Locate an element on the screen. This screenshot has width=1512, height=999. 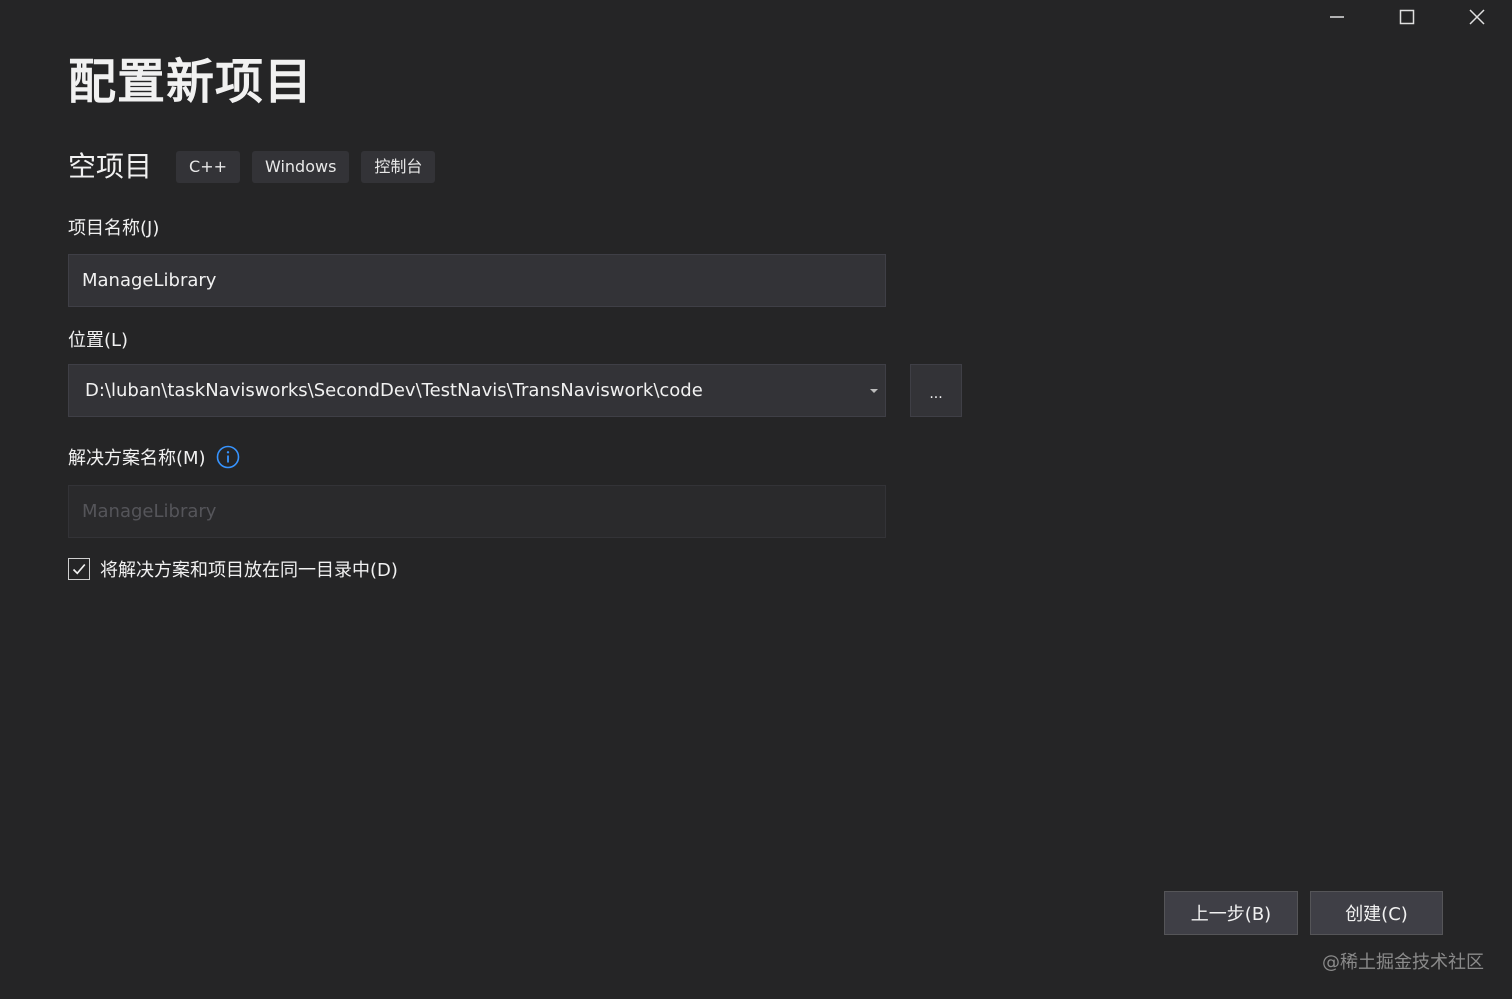
template-summary: 空项目 C++ Windows 控制台 is located at coordinates (257, 167).